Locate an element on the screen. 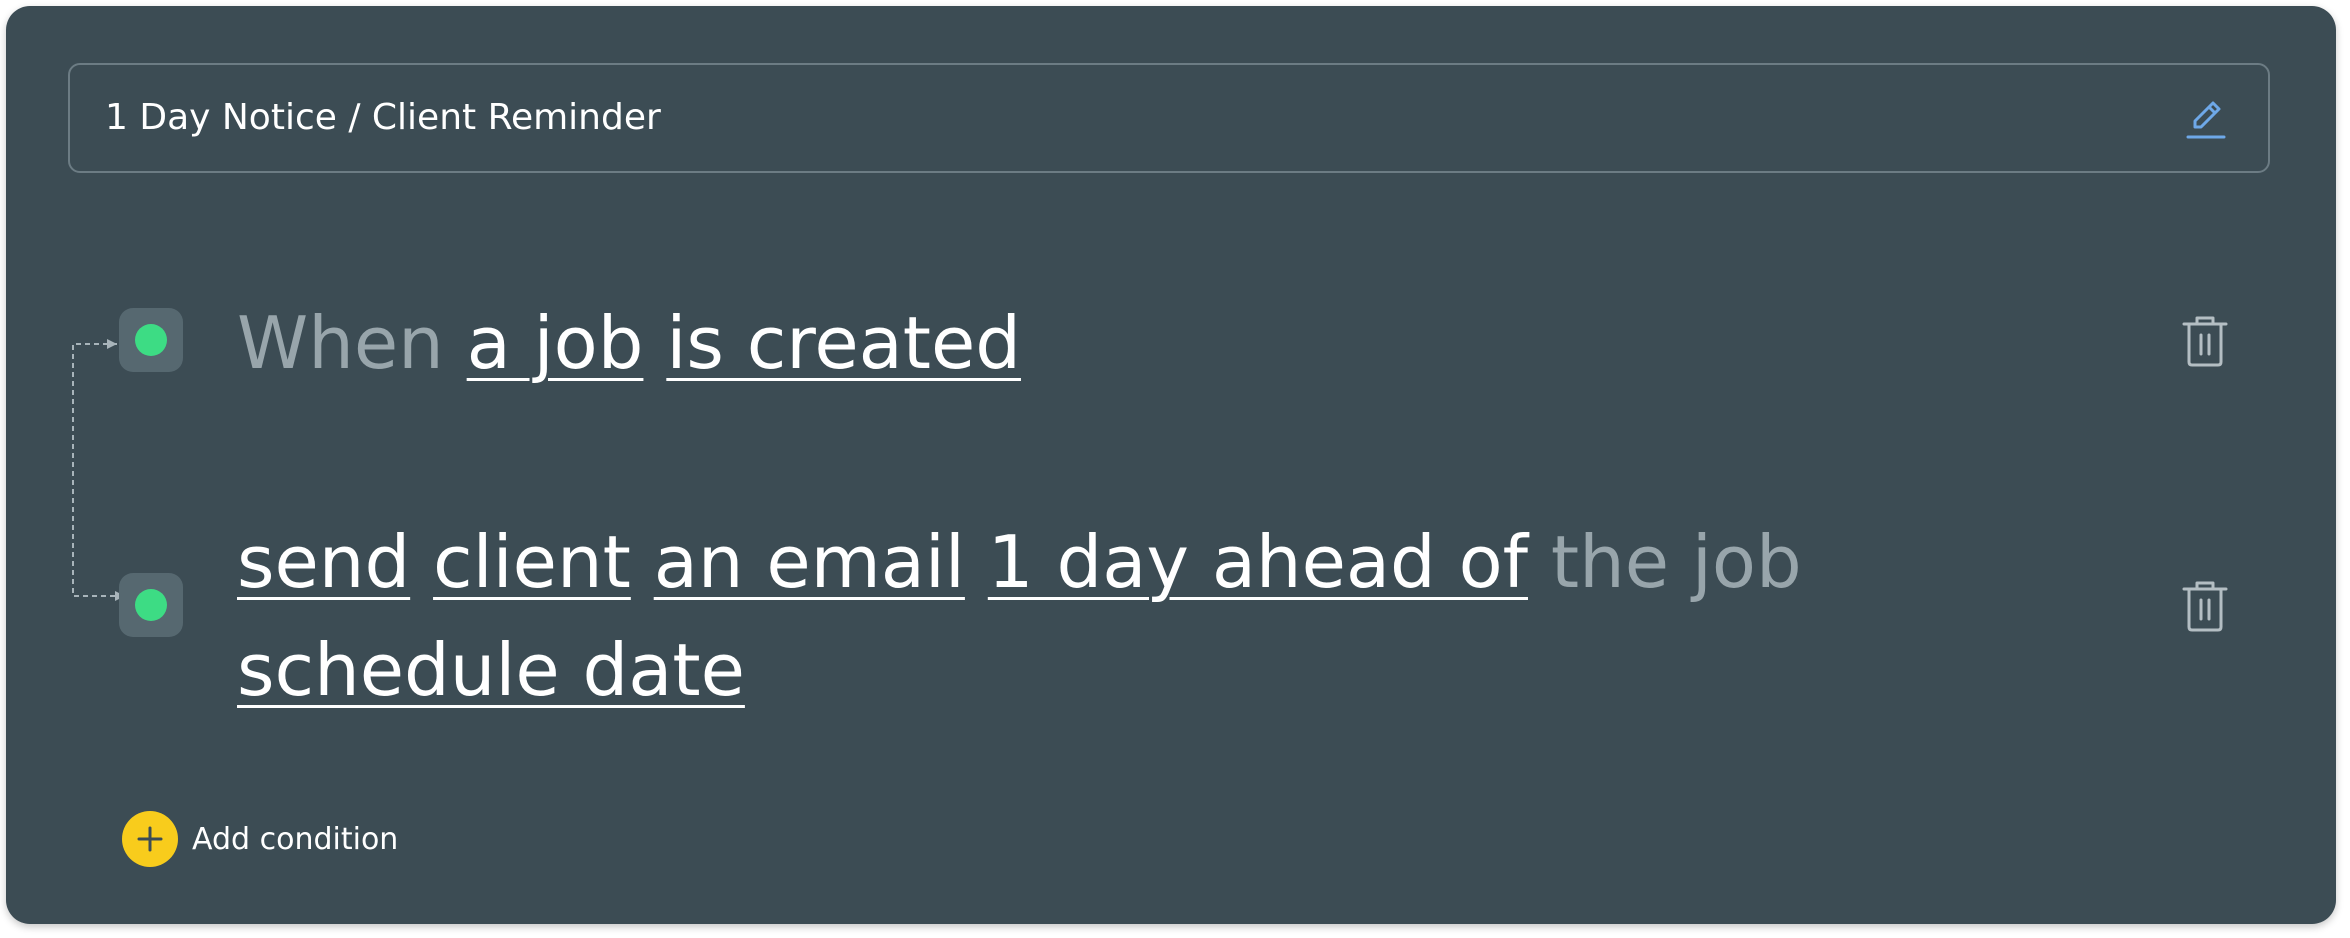  trigger-node is located at coordinates (151, 340).